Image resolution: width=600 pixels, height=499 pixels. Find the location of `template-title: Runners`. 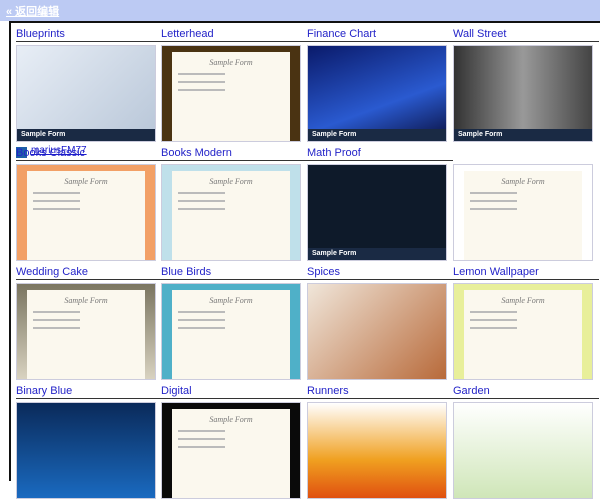

template-title: Runners is located at coordinates (380, 392).